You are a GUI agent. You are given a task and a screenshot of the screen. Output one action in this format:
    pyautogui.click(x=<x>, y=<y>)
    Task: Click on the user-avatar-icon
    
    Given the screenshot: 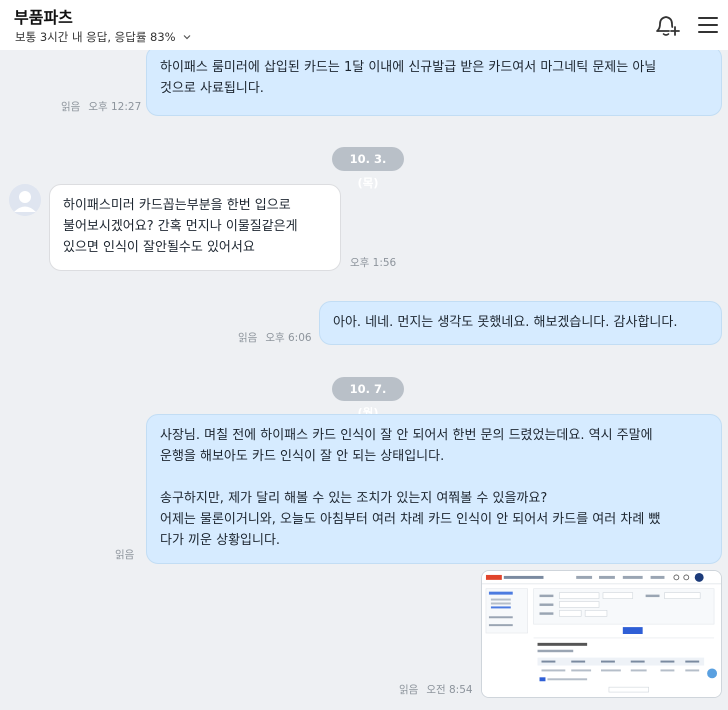 What is the action you would take?
    pyautogui.click(x=25, y=200)
    